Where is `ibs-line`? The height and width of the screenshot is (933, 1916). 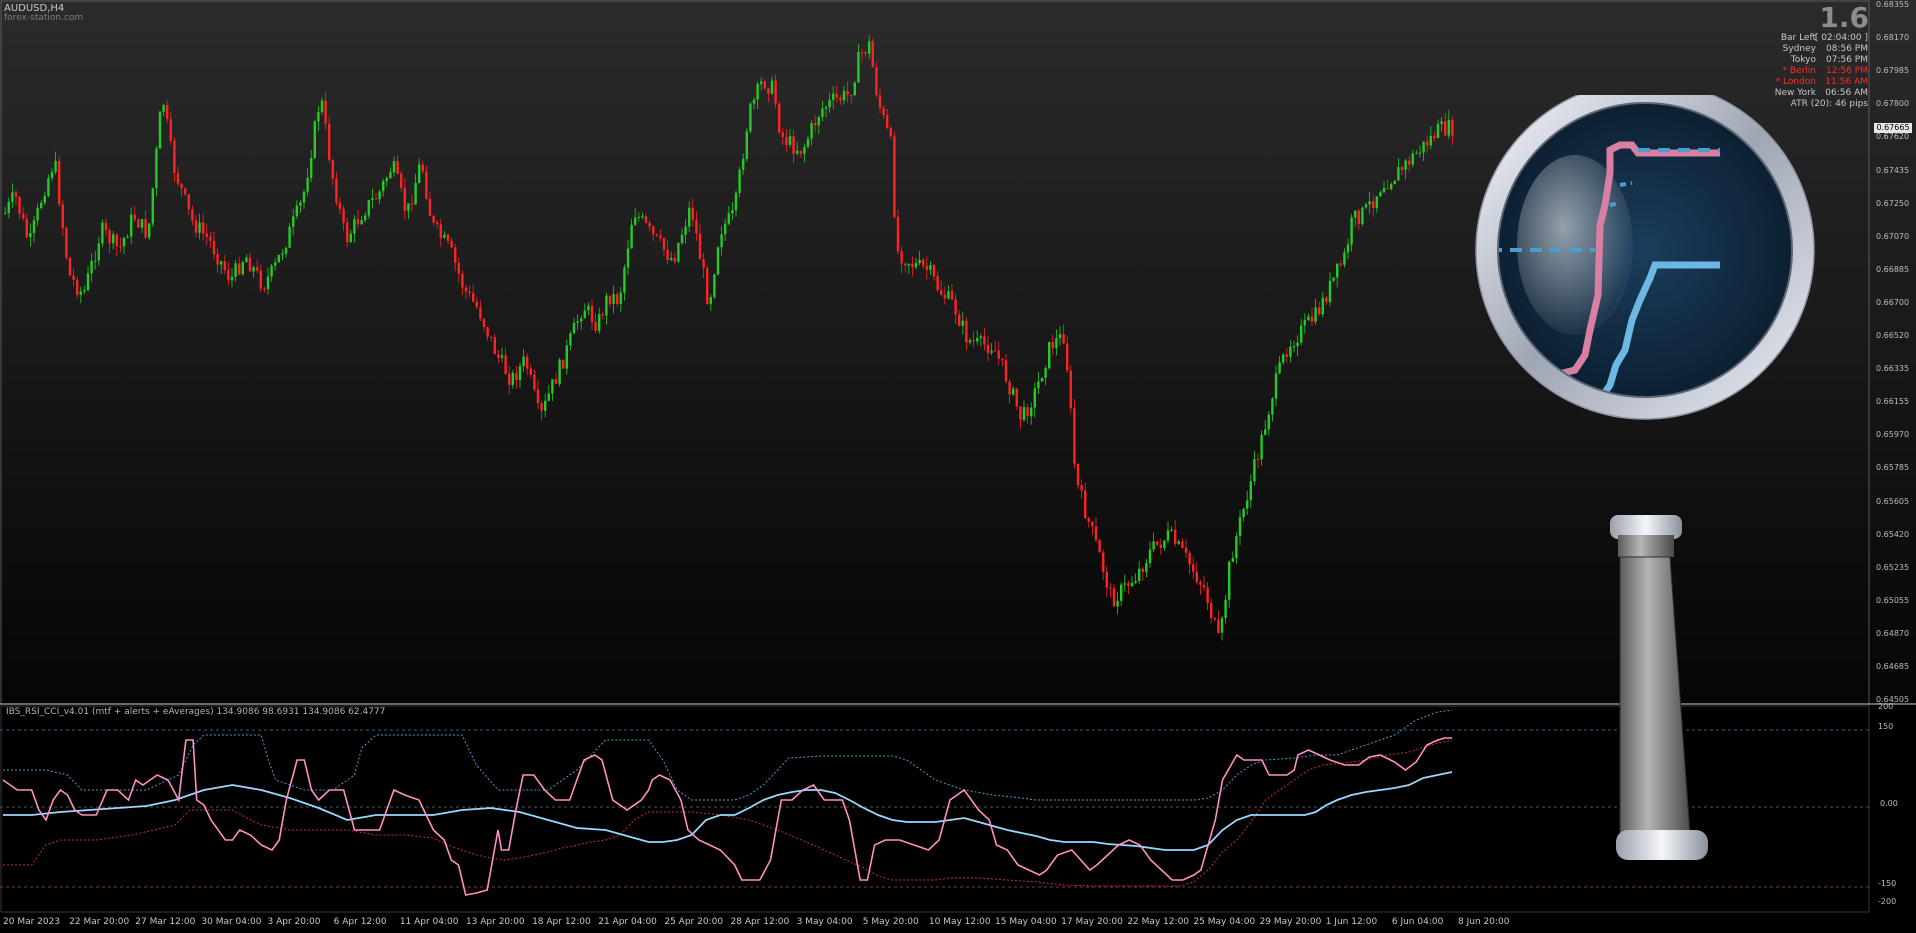 ibs-line is located at coordinates (727, 816).